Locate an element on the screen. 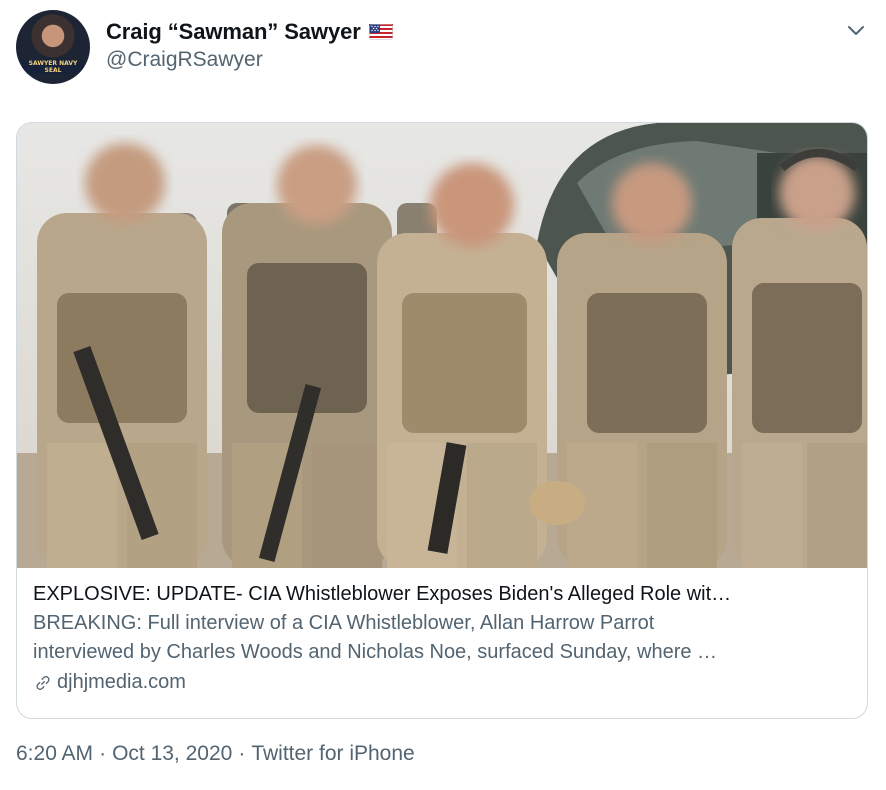 This screenshot has height=790, width=886. tweet-time: 6:20 AM is located at coordinates (54, 754).